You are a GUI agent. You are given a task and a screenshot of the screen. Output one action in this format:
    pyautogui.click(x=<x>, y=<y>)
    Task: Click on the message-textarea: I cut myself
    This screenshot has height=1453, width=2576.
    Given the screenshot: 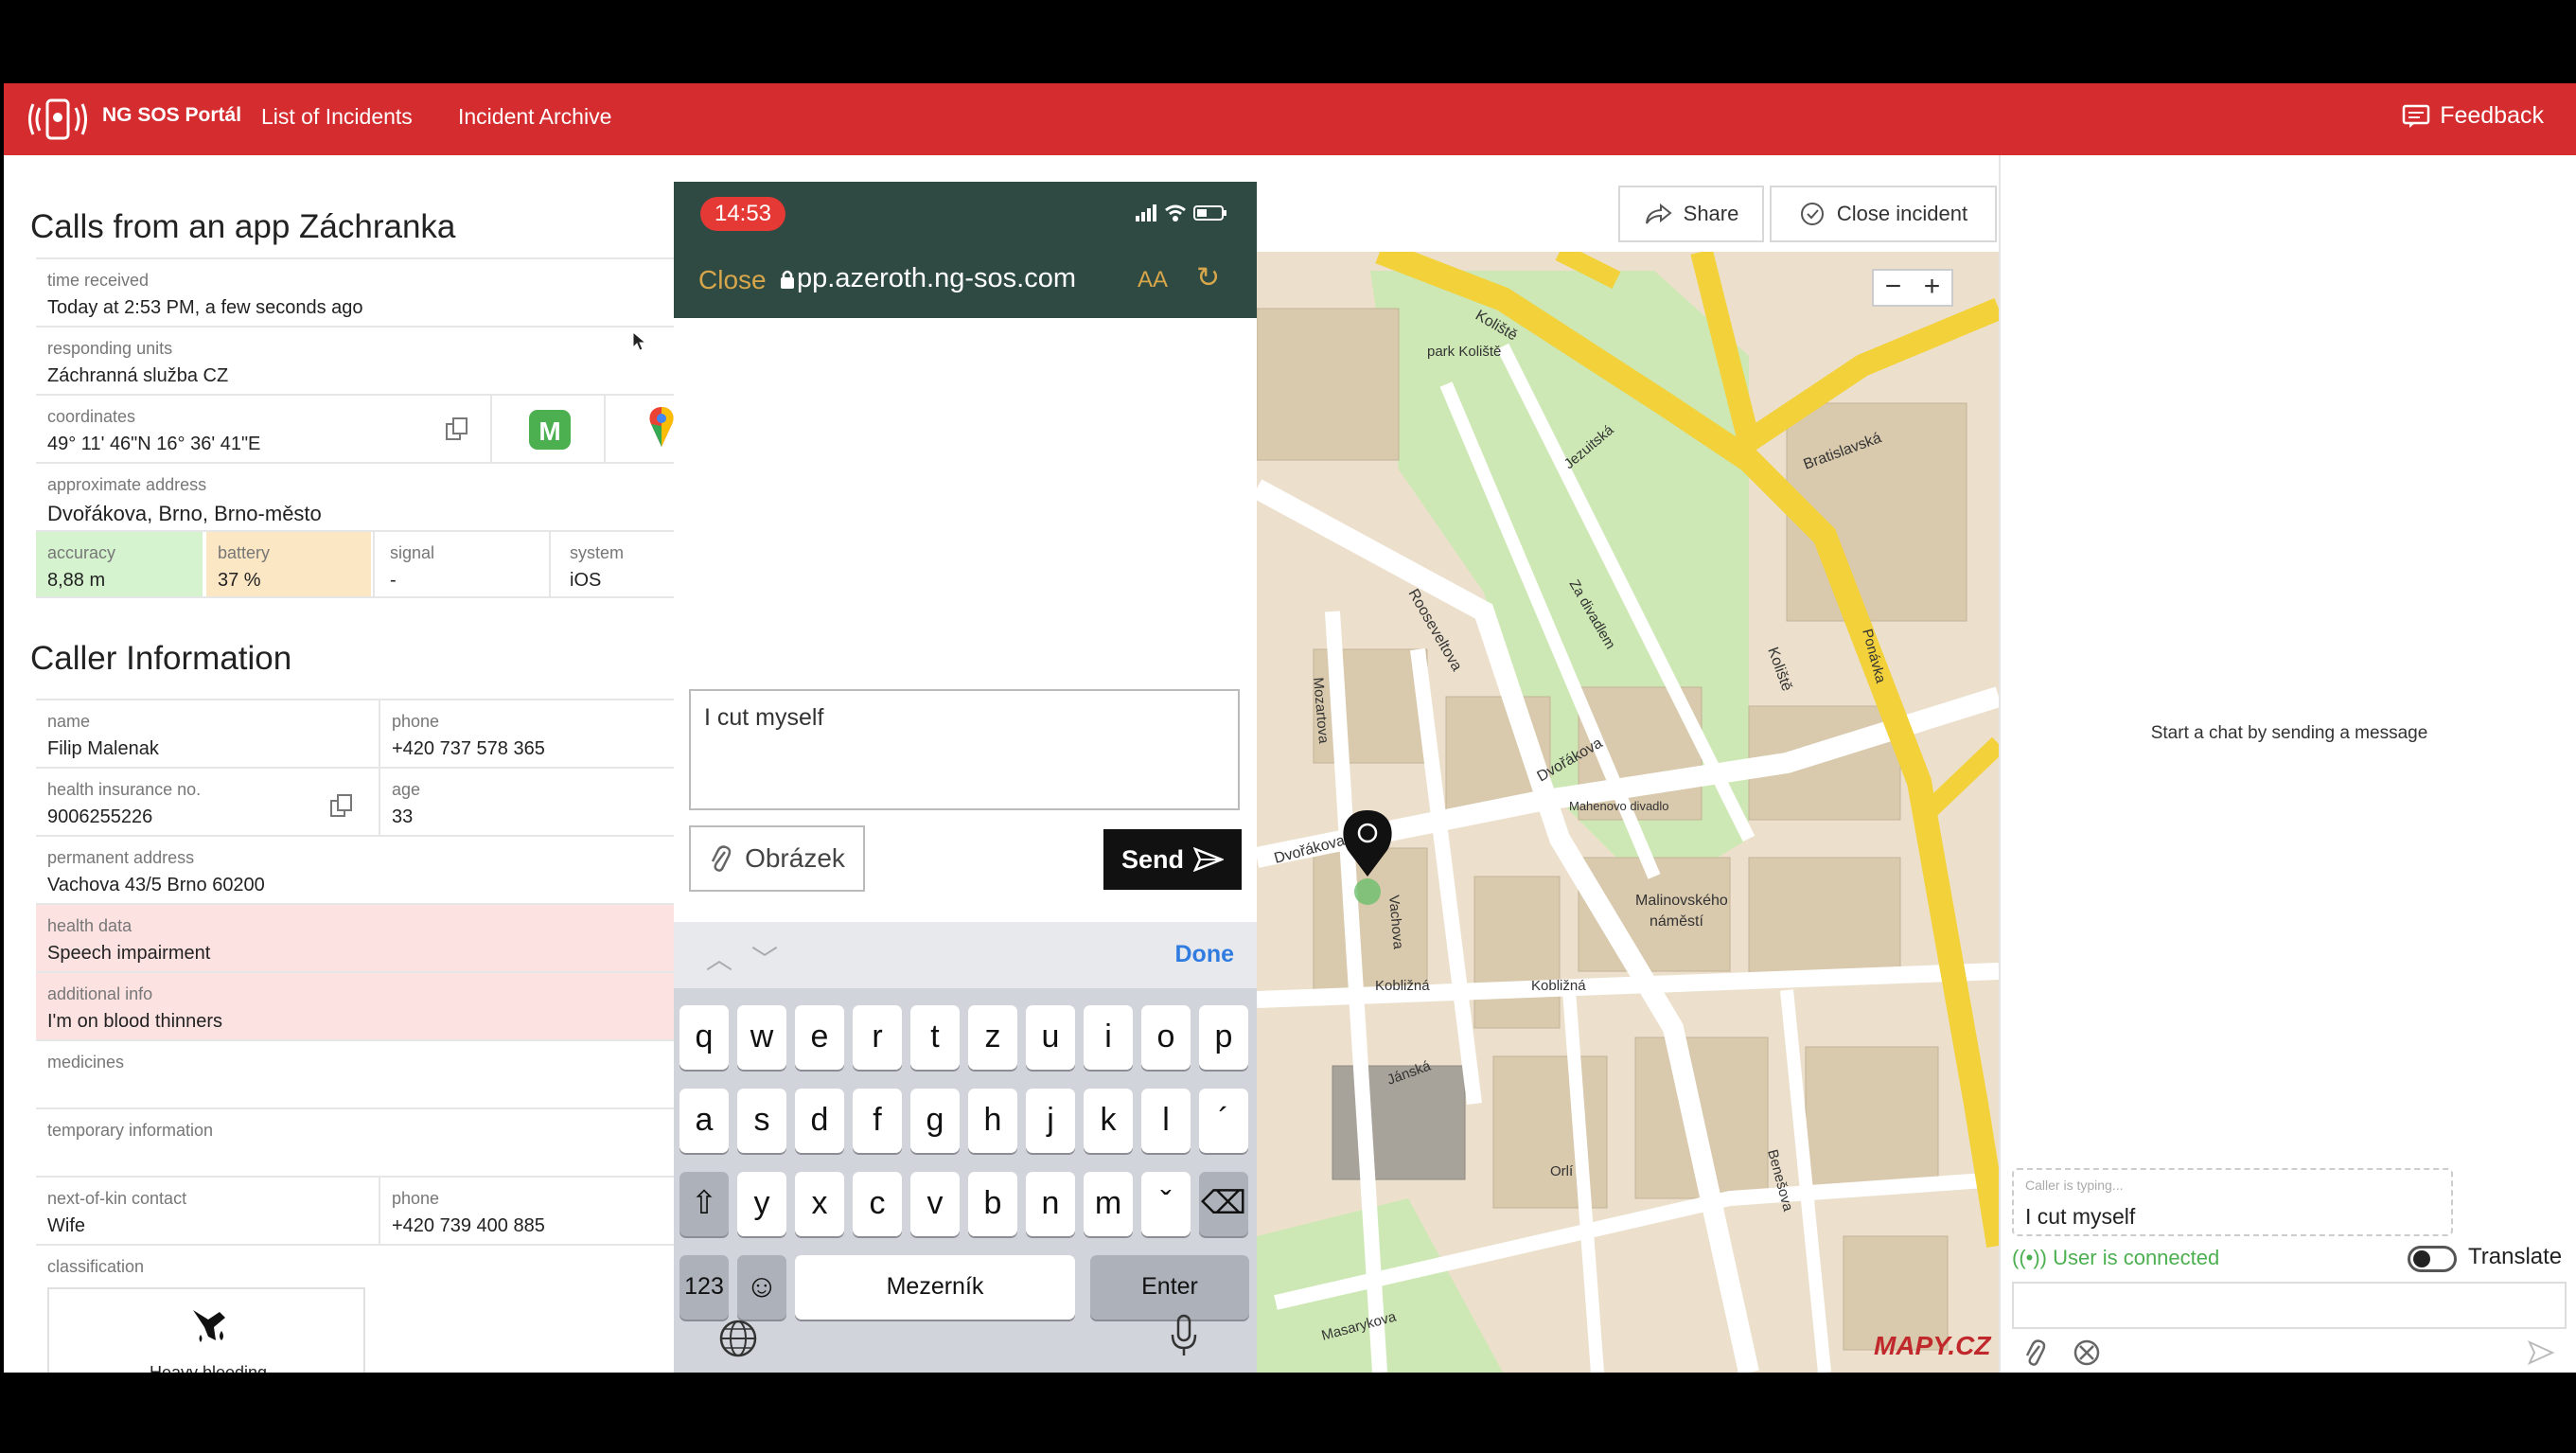 What is the action you would take?
    pyautogui.click(x=964, y=749)
    